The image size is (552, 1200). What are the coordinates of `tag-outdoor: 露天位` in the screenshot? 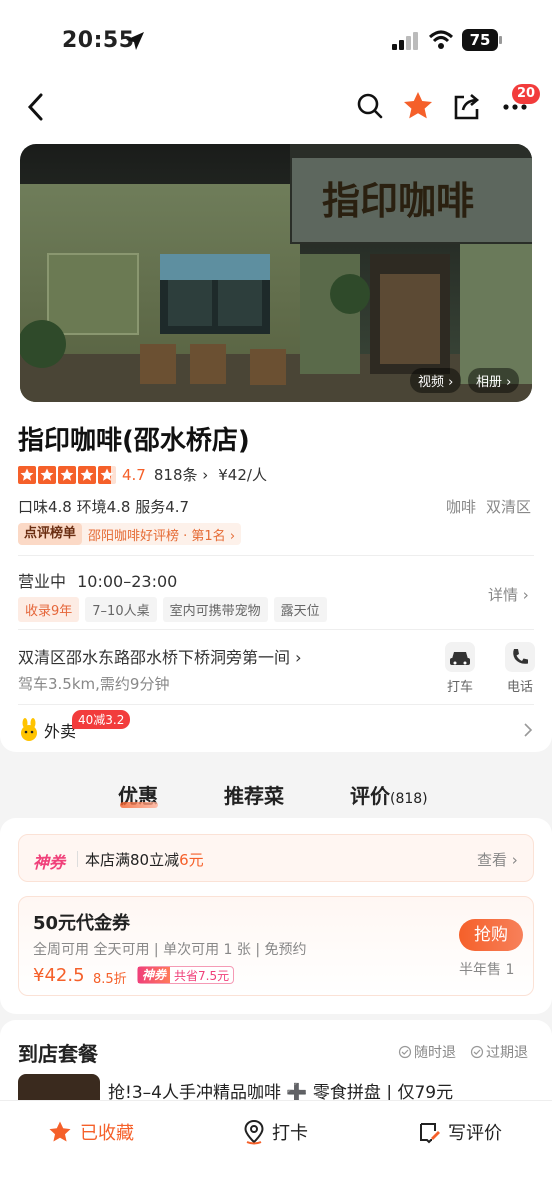 It's located at (300, 609).